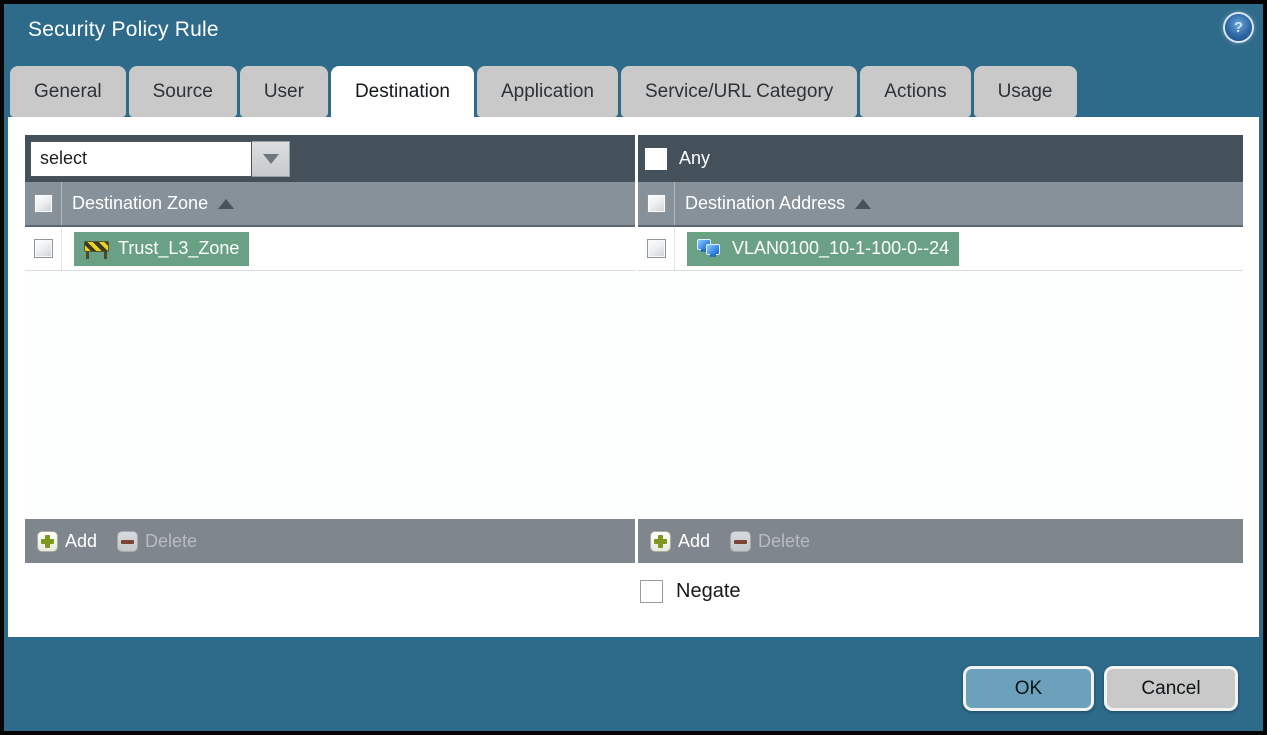  Describe the element at coordinates (940, 158) in the screenshot. I see `address-panel-toolbar: Any` at that location.